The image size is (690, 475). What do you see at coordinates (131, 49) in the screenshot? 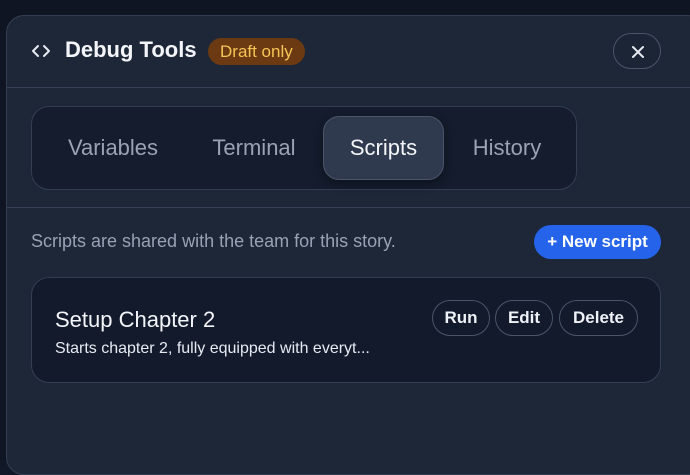
I see `panel-title: Debug Tools` at bounding box center [131, 49].